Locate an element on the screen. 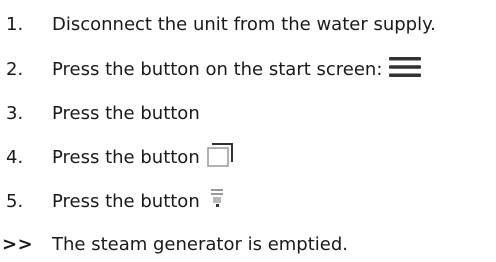 This screenshot has width=496, height=262. steam-generator-drain-icon is located at coordinates (218, 201).